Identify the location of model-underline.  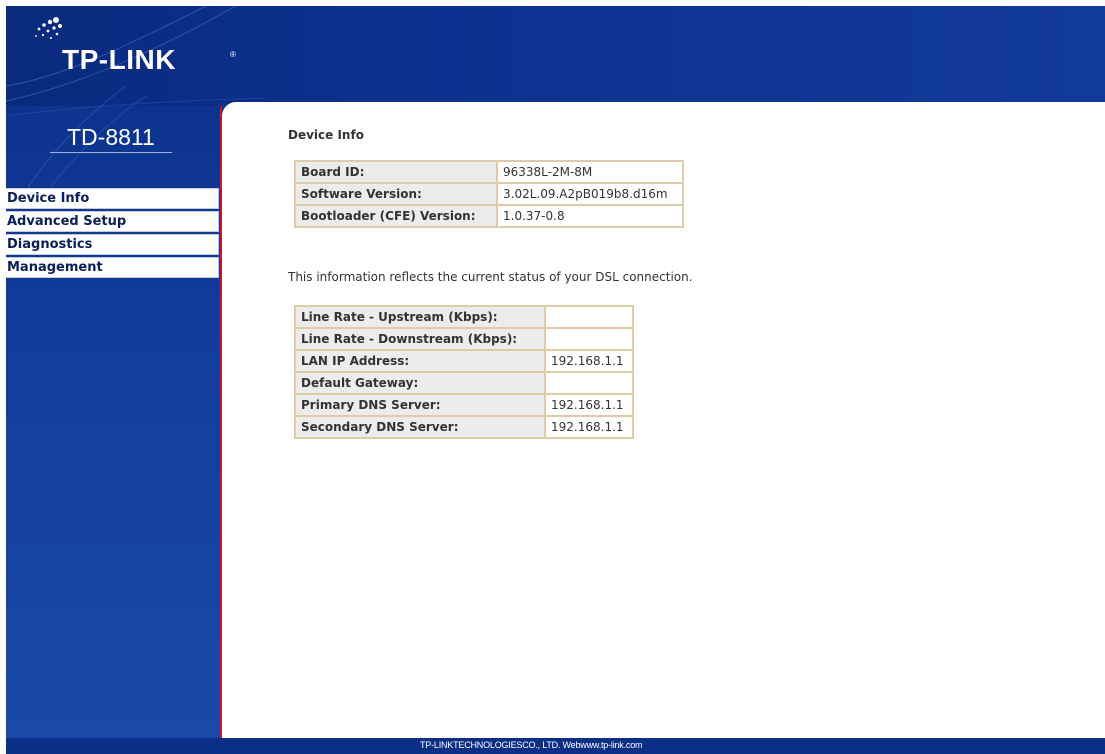
(111, 152).